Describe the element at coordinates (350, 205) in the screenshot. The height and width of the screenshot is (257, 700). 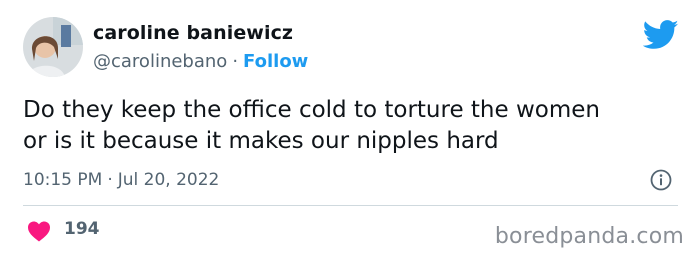
I see `divider` at that location.